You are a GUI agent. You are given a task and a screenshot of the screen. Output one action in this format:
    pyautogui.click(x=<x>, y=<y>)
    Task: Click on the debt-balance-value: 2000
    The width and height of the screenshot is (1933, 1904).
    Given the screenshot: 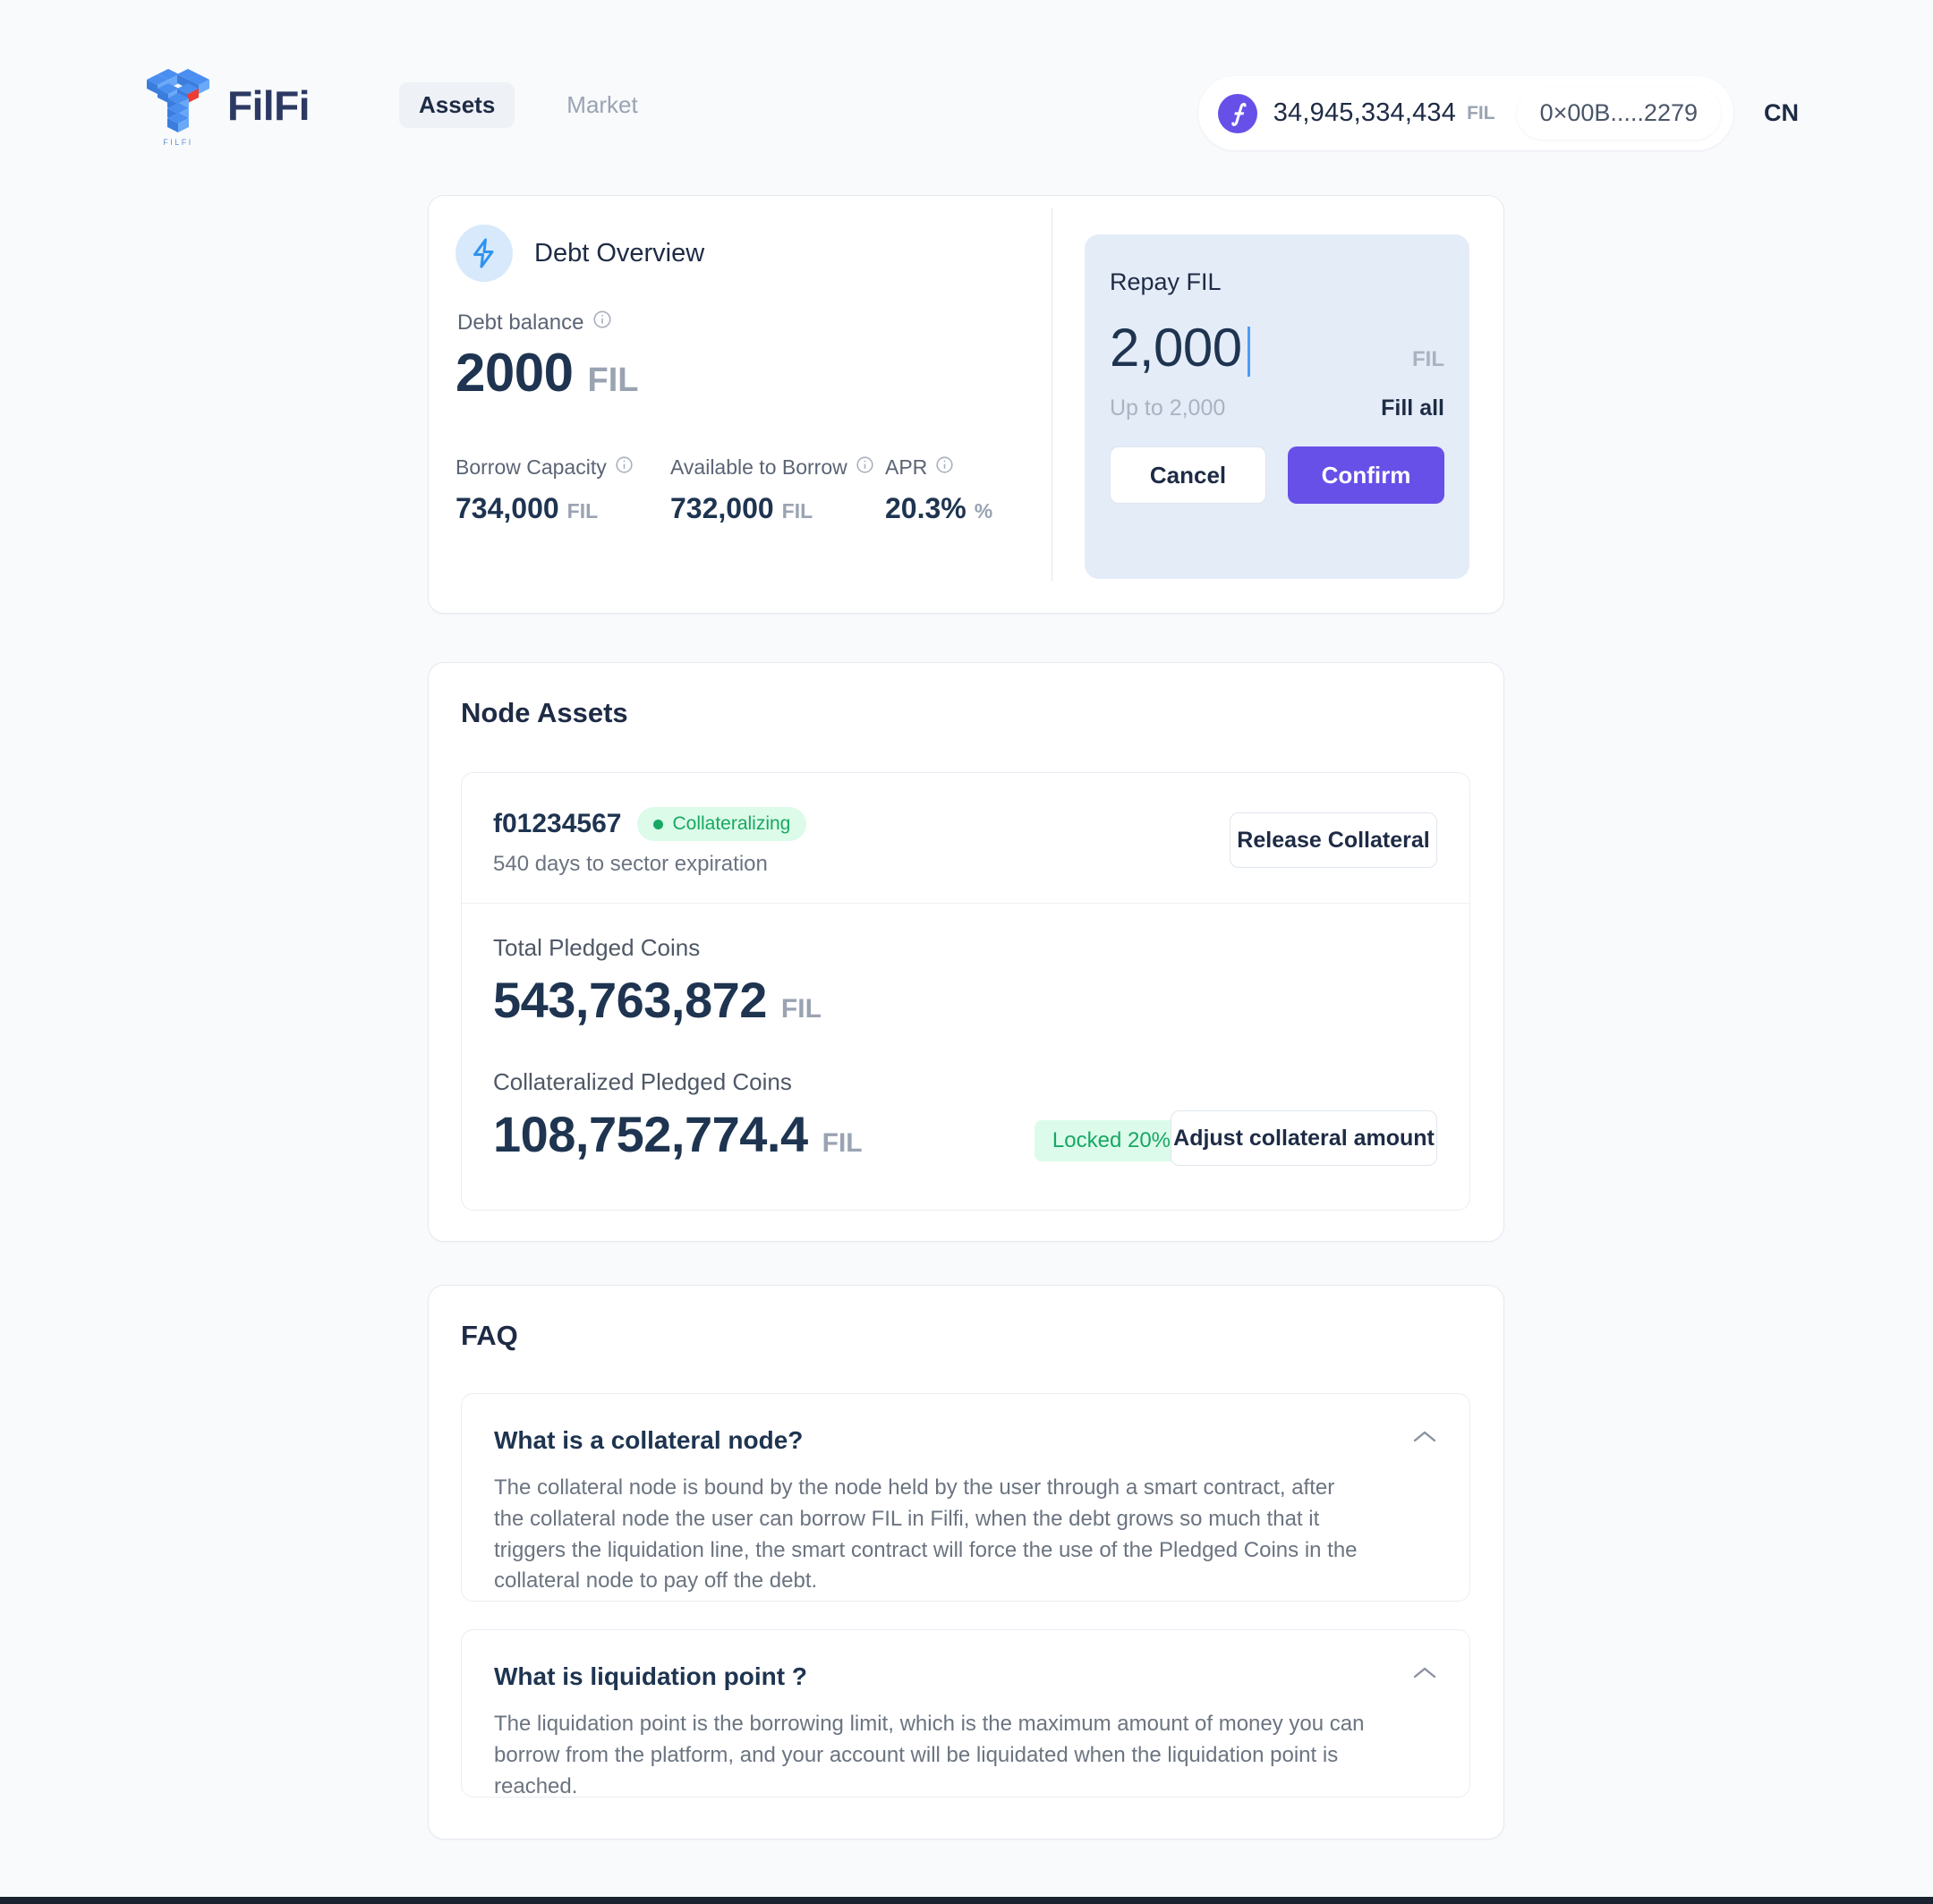 What is the action you would take?
    pyautogui.click(x=515, y=373)
    